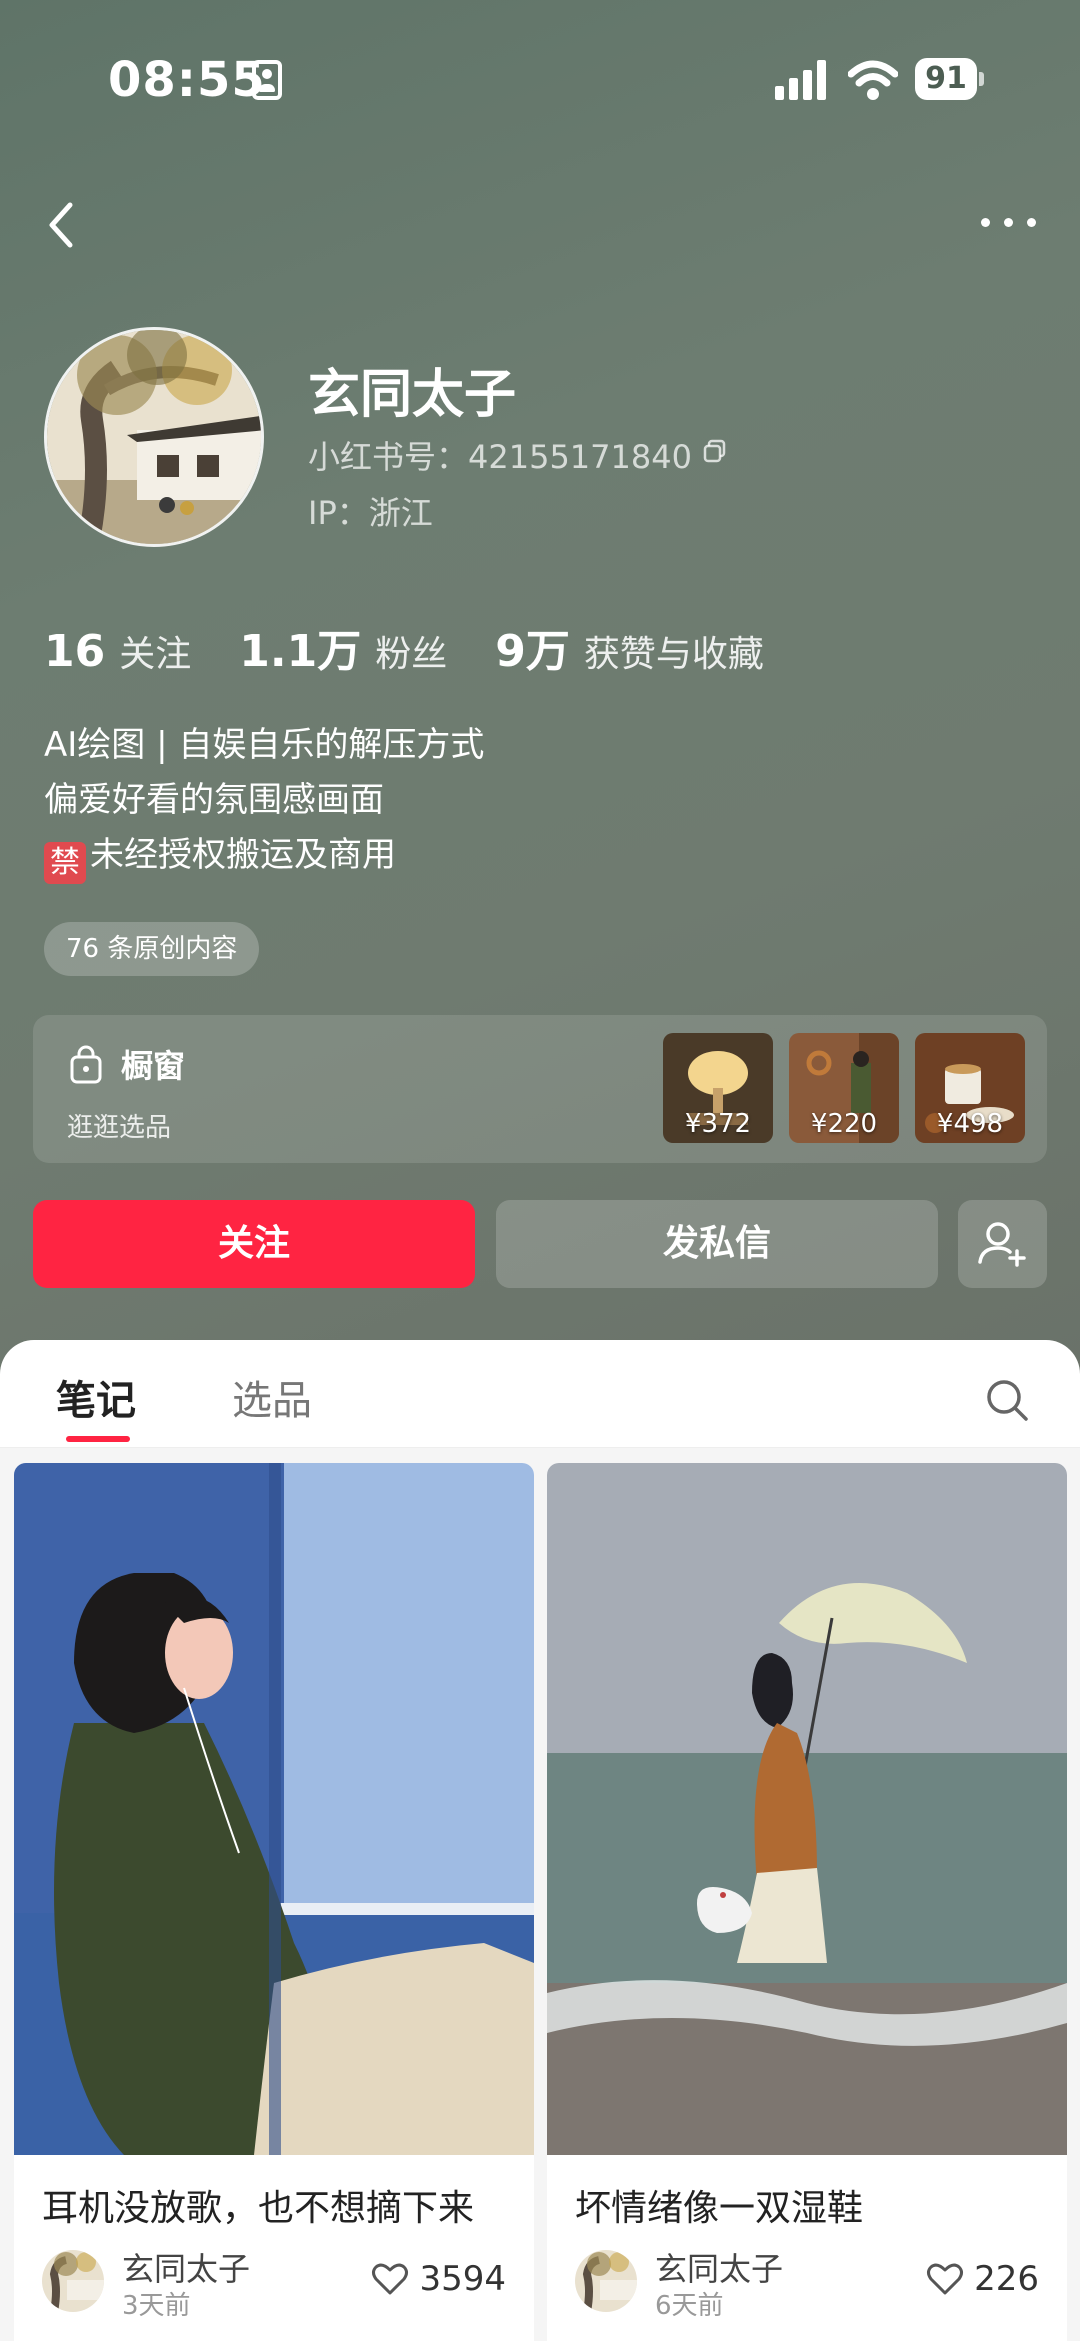 This screenshot has height=2341, width=1080. I want to click on follow-button: 关注, so click(254, 1244).